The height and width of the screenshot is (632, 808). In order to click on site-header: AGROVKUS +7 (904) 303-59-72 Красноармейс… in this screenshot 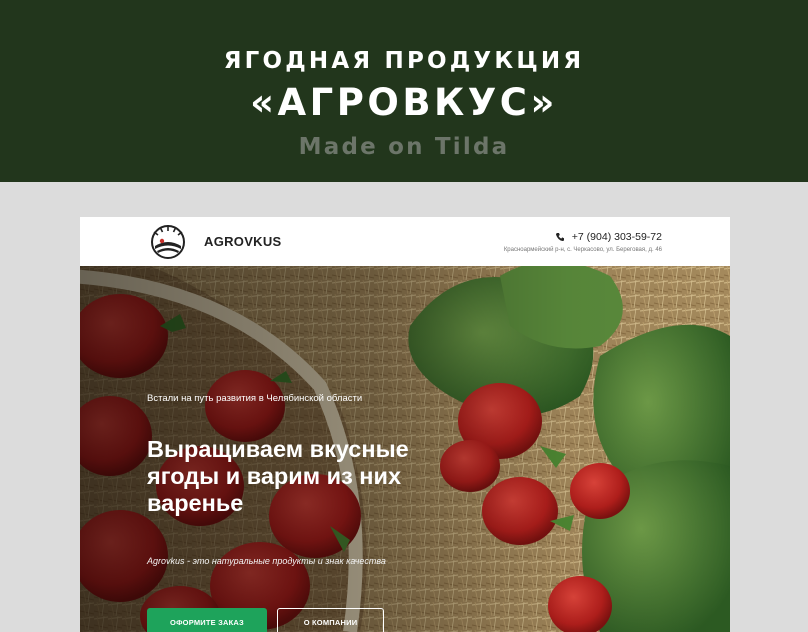, I will do `click(405, 241)`.